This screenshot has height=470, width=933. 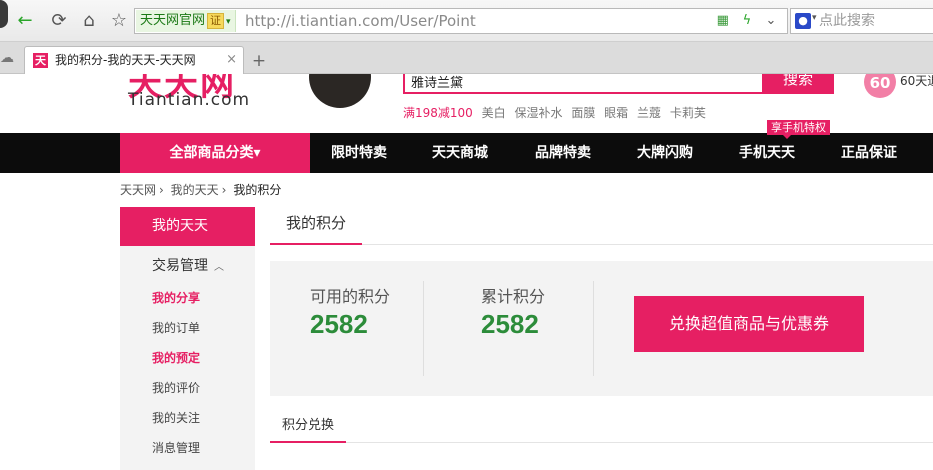 What do you see at coordinates (173, 20) in the screenshot?
I see `site-identity-label: 天天网官网` at bounding box center [173, 20].